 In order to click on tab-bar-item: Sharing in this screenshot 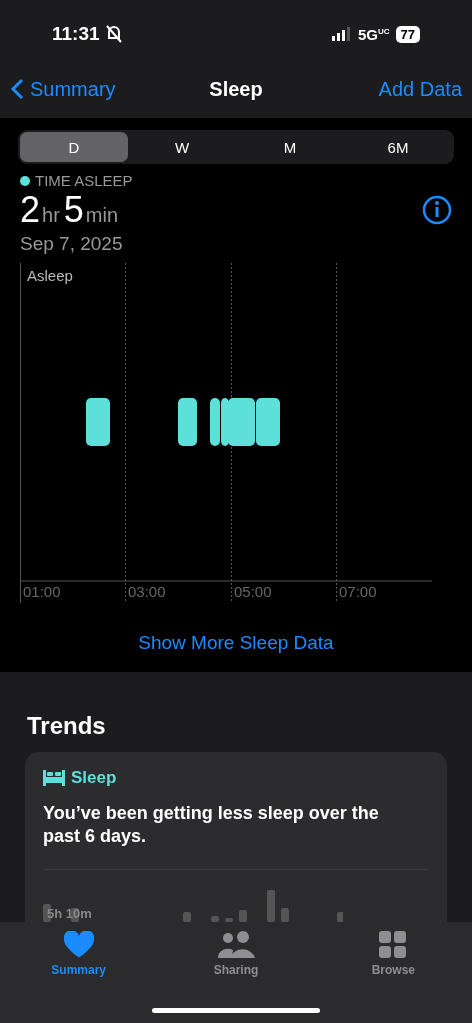, I will do `click(236, 958)`.